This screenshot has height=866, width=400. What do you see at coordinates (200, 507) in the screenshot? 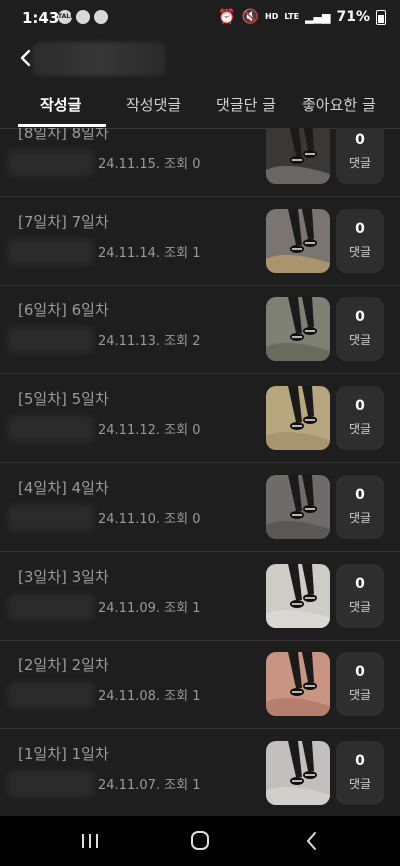
I see `post-row: [4일차] 4일차 24.11.10. 조회 0 0 댓글` at bounding box center [200, 507].